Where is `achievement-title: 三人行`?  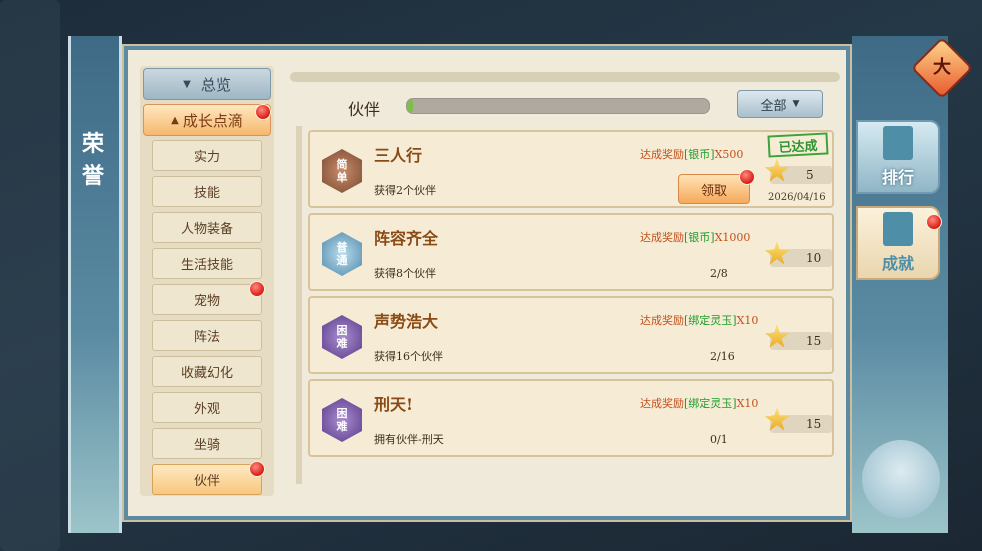 achievement-title: 三人行 is located at coordinates (398, 155).